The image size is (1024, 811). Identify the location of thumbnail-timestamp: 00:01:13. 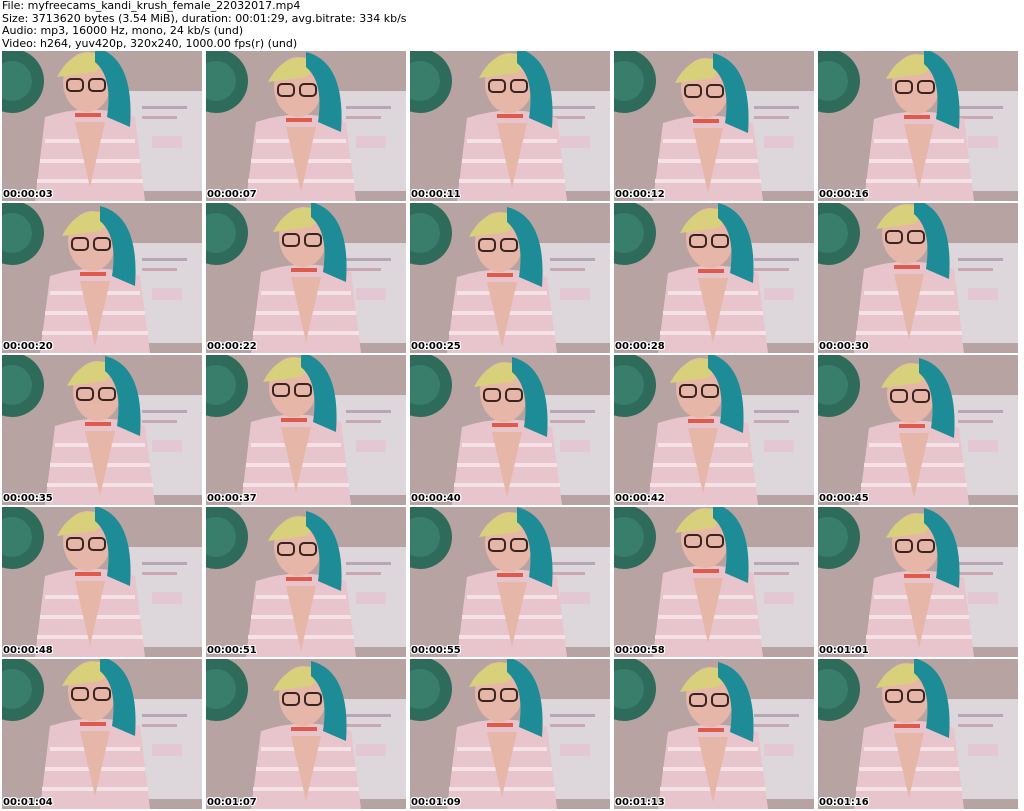
(640, 802).